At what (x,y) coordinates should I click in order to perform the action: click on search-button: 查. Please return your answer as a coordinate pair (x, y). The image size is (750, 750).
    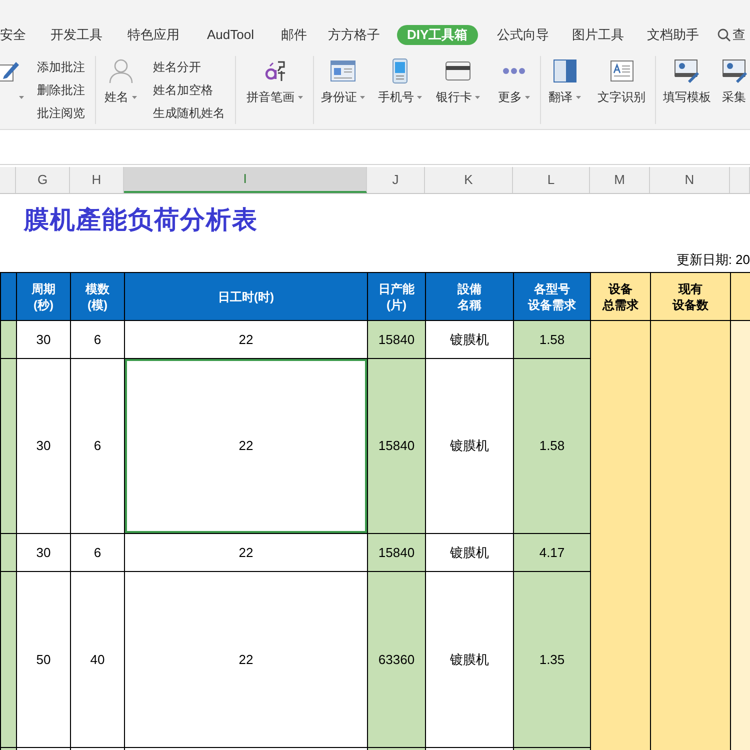
    Looking at the image, I should click on (731, 35).